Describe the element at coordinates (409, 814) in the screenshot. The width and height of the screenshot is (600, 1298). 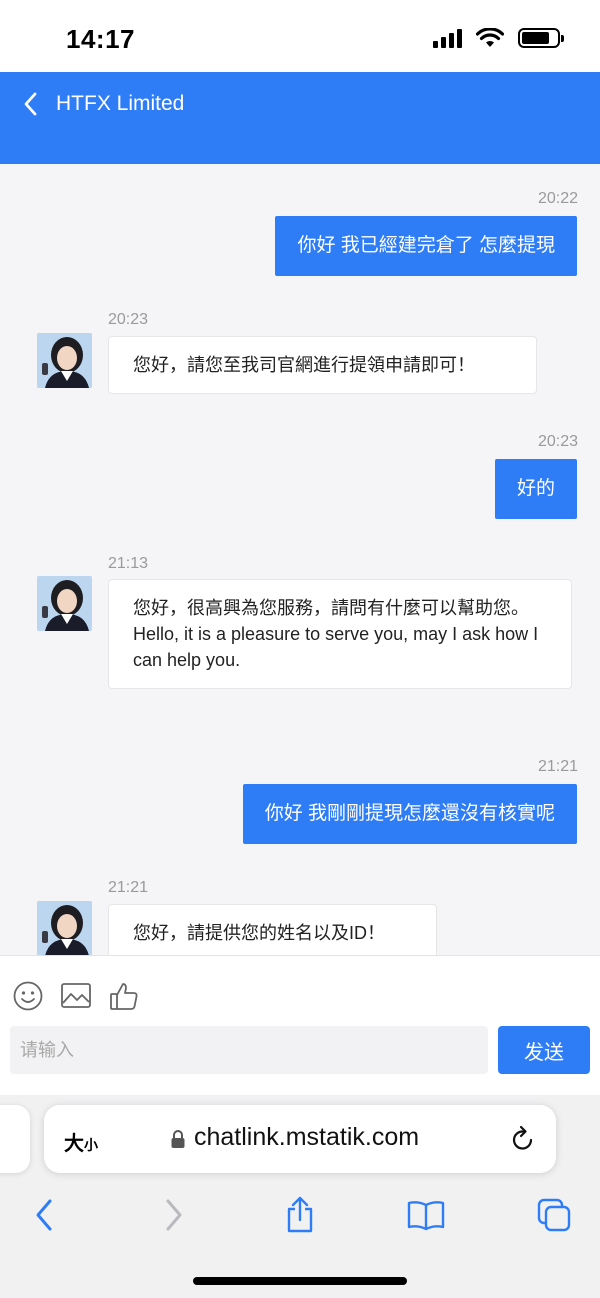
I see `outgoing-message-bubble: 你好 我剛剛提現怎麼還沒有核實呢` at that location.